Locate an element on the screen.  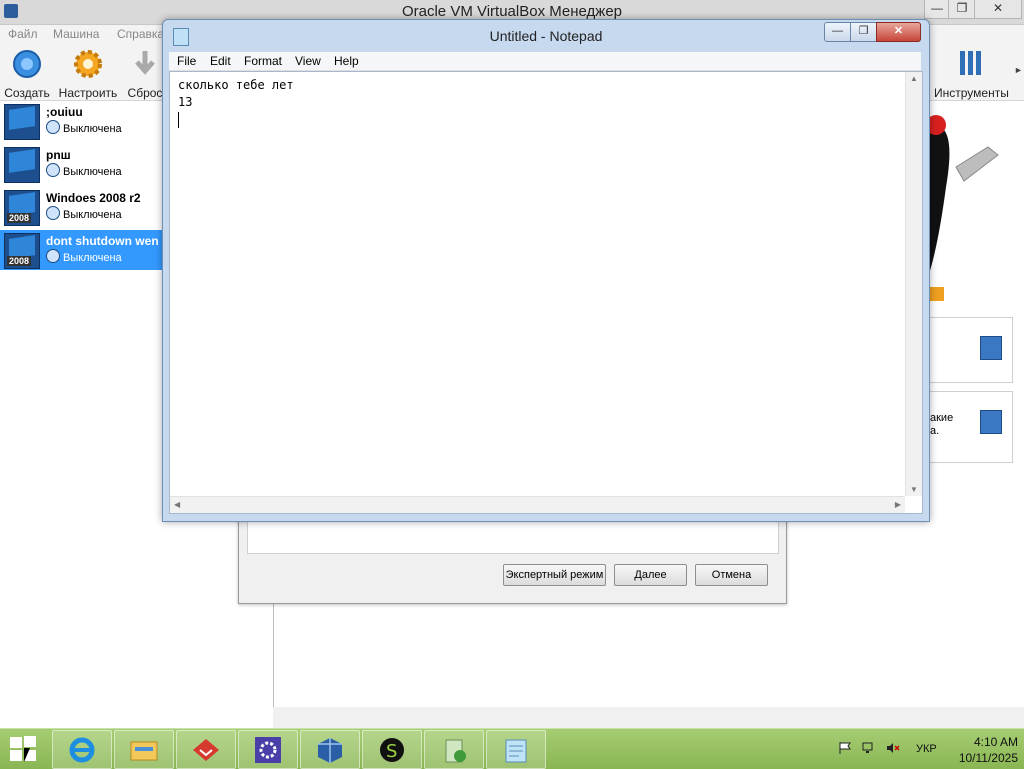
snapshot-box: акие а. is located at coordinates (970, 427).